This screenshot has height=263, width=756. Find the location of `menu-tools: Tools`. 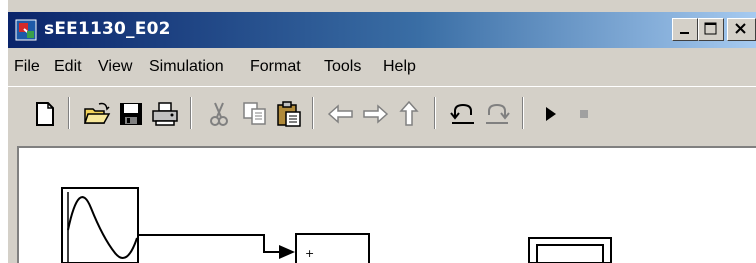

menu-tools: Tools is located at coordinates (342, 67).